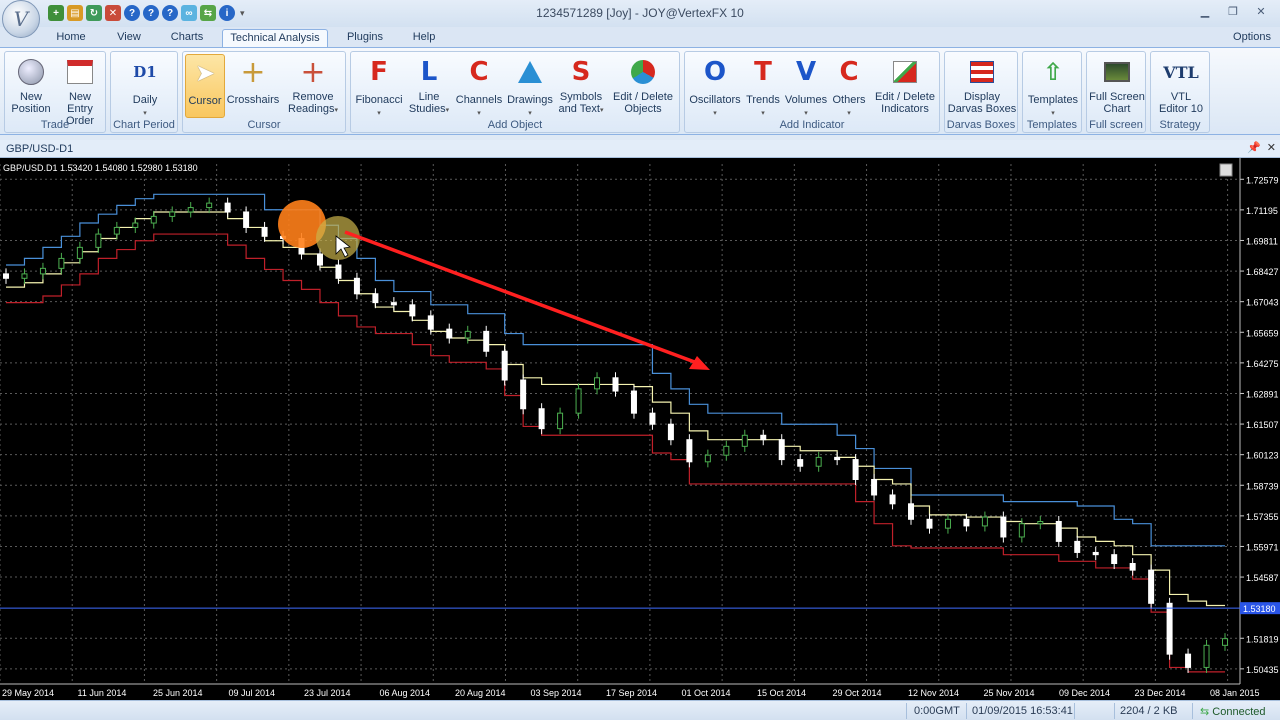 The width and height of the screenshot is (1280, 720). What do you see at coordinates (631, 693) in the screenshot?
I see `x-tick-label: 17 Sep 2014` at bounding box center [631, 693].